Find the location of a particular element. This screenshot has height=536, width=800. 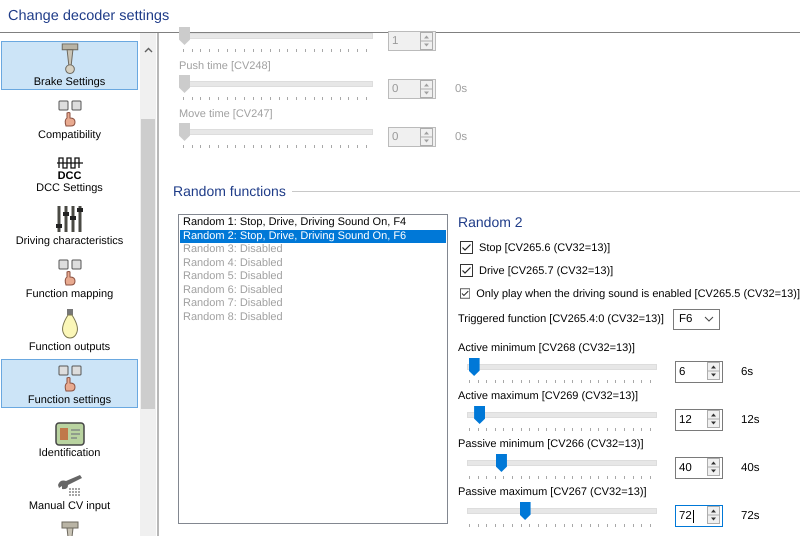

wrench-icon is located at coordinates (70, 486).